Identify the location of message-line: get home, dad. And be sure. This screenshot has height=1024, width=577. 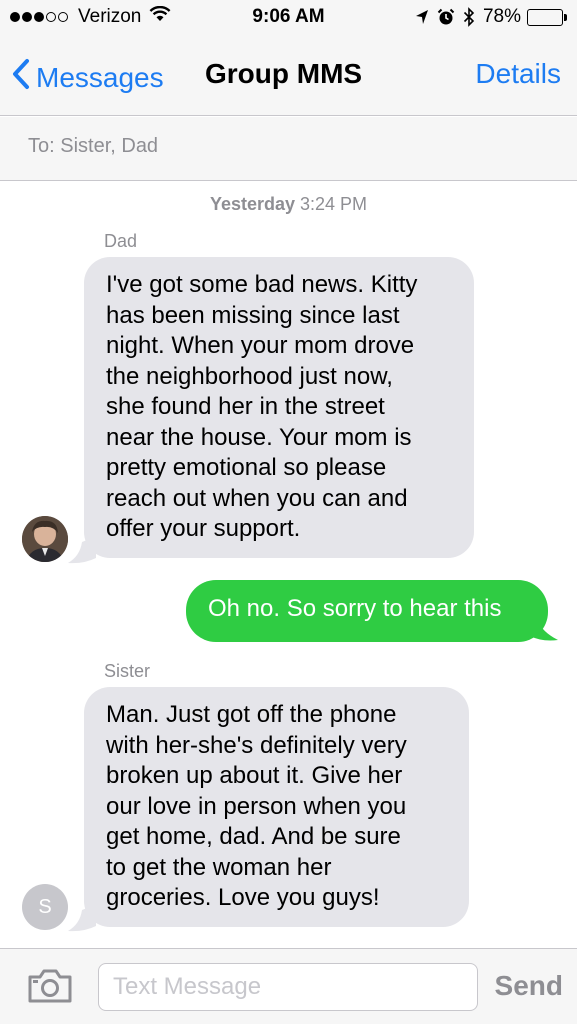
(253, 836).